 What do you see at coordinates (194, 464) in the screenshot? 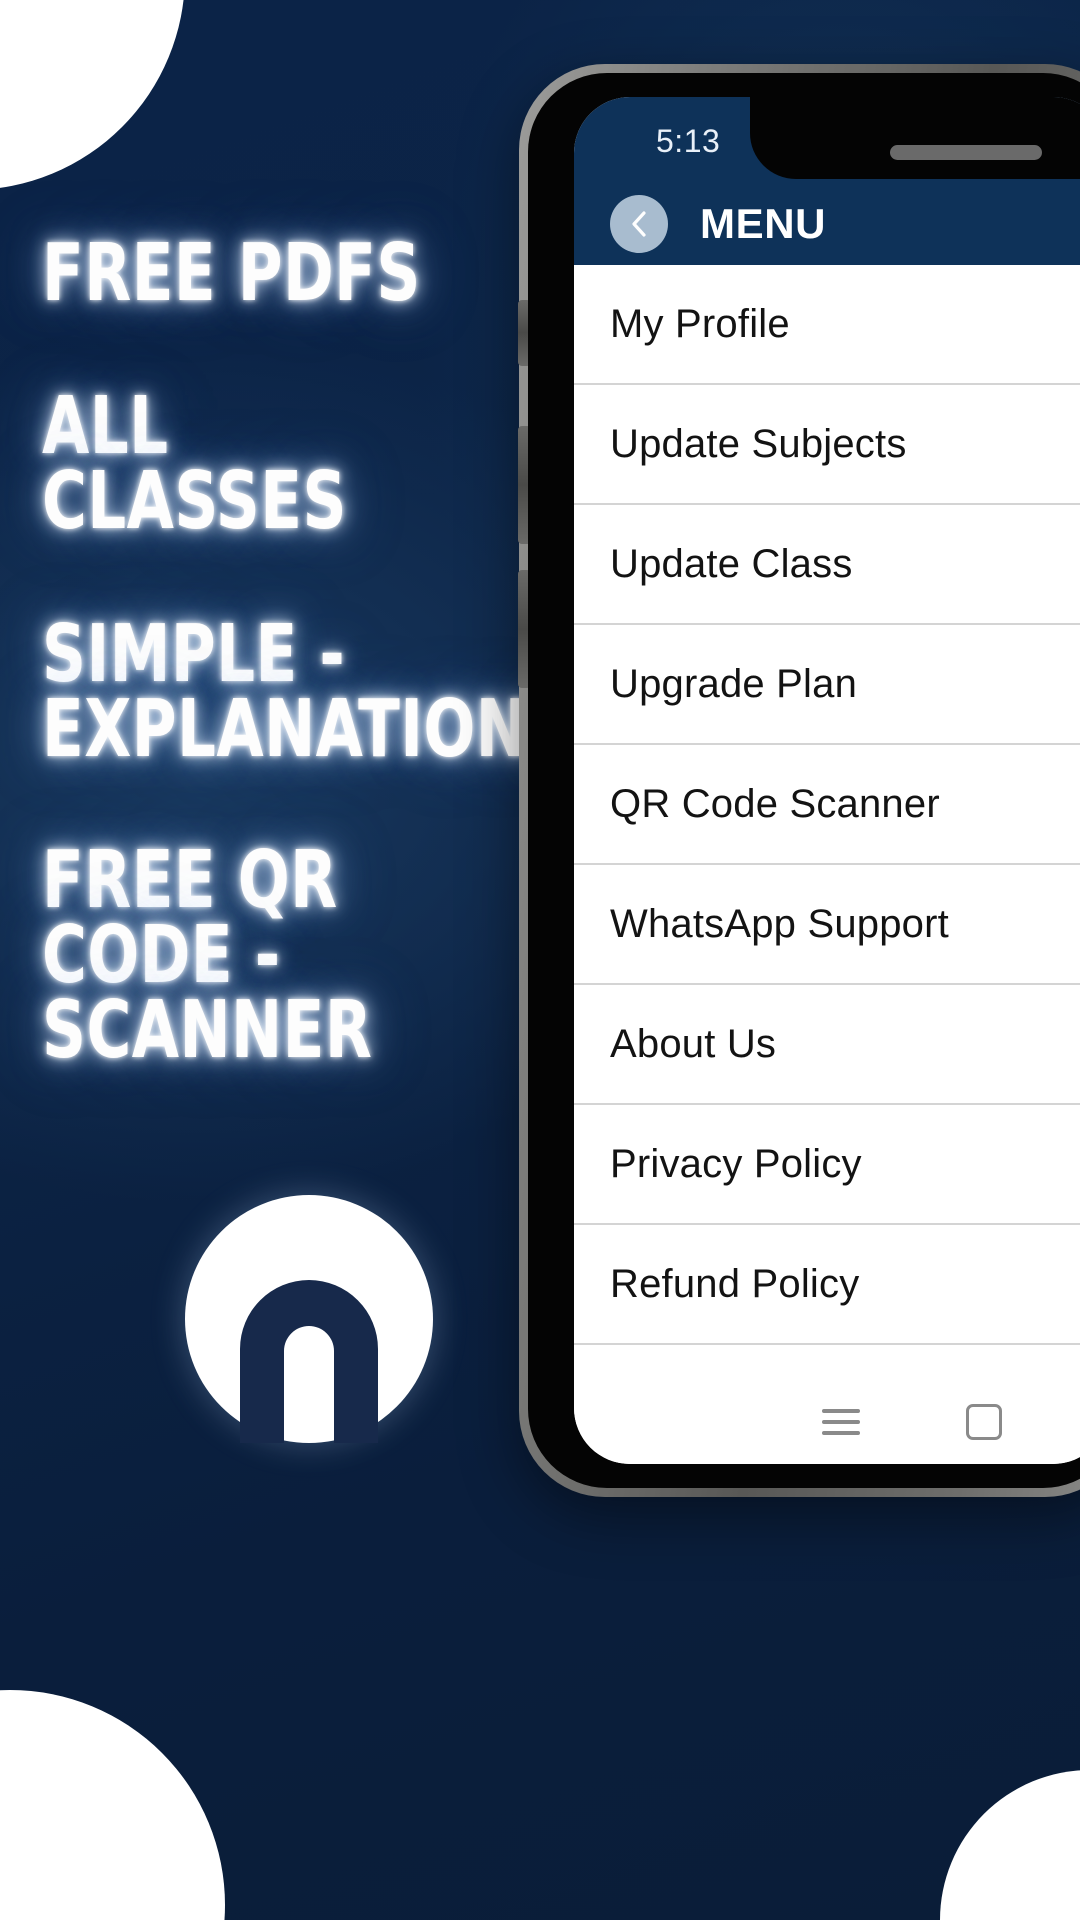
I see `headline-all-classes: ALL CLASSES` at bounding box center [194, 464].